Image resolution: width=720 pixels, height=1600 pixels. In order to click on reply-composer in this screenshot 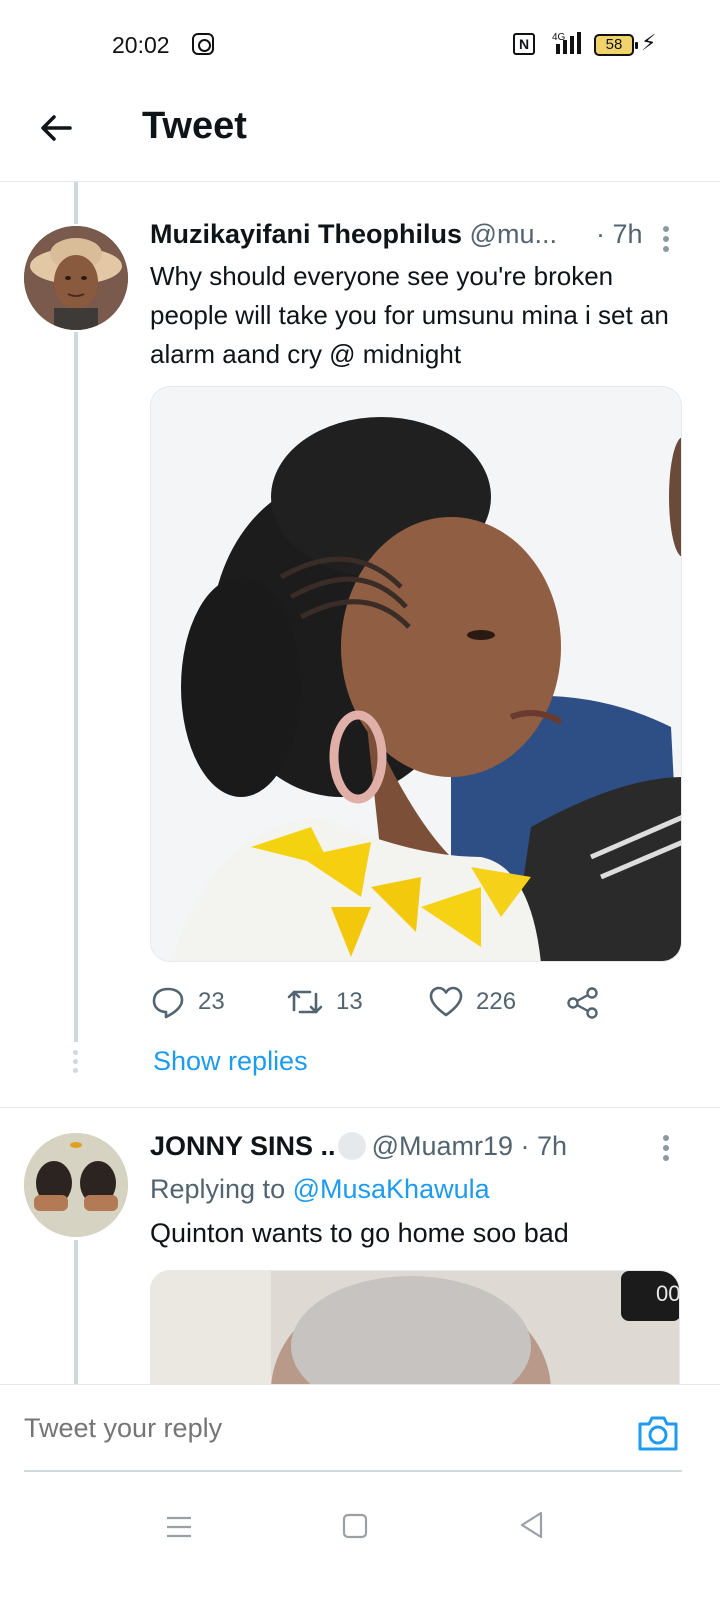, I will do `click(360, 1434)`.